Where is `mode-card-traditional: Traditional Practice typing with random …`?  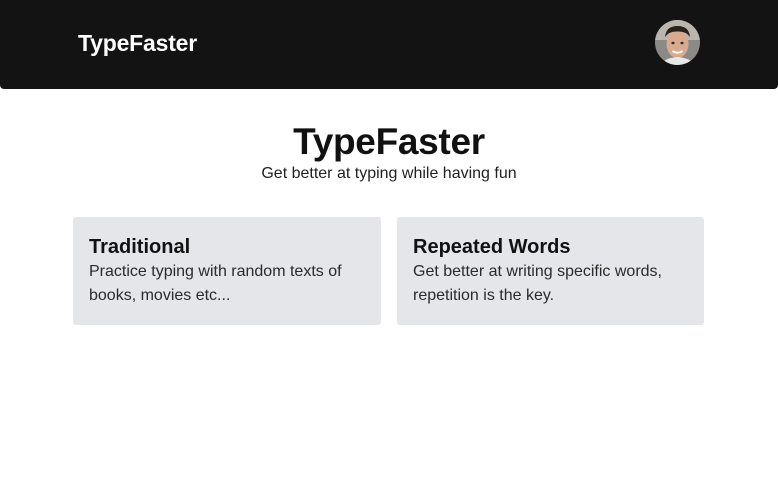
mode-card-traditional: Traditional Practice typing with random … is located at coordinates (227, 271).